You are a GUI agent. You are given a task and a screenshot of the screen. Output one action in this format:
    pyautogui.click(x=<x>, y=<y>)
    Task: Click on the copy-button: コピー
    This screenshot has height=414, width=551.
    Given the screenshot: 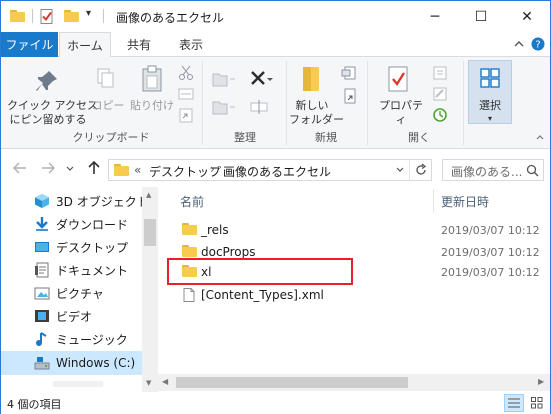 What is the action you would take?
    pyautogui.click(x=108, y=106)
    